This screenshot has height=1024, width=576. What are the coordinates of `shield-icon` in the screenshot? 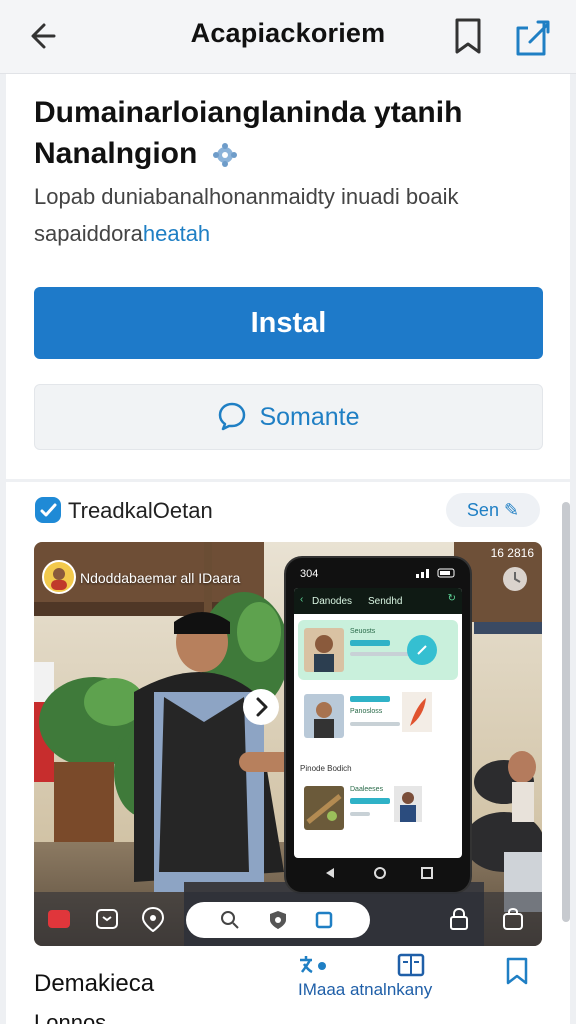 It's located at (278, 920).